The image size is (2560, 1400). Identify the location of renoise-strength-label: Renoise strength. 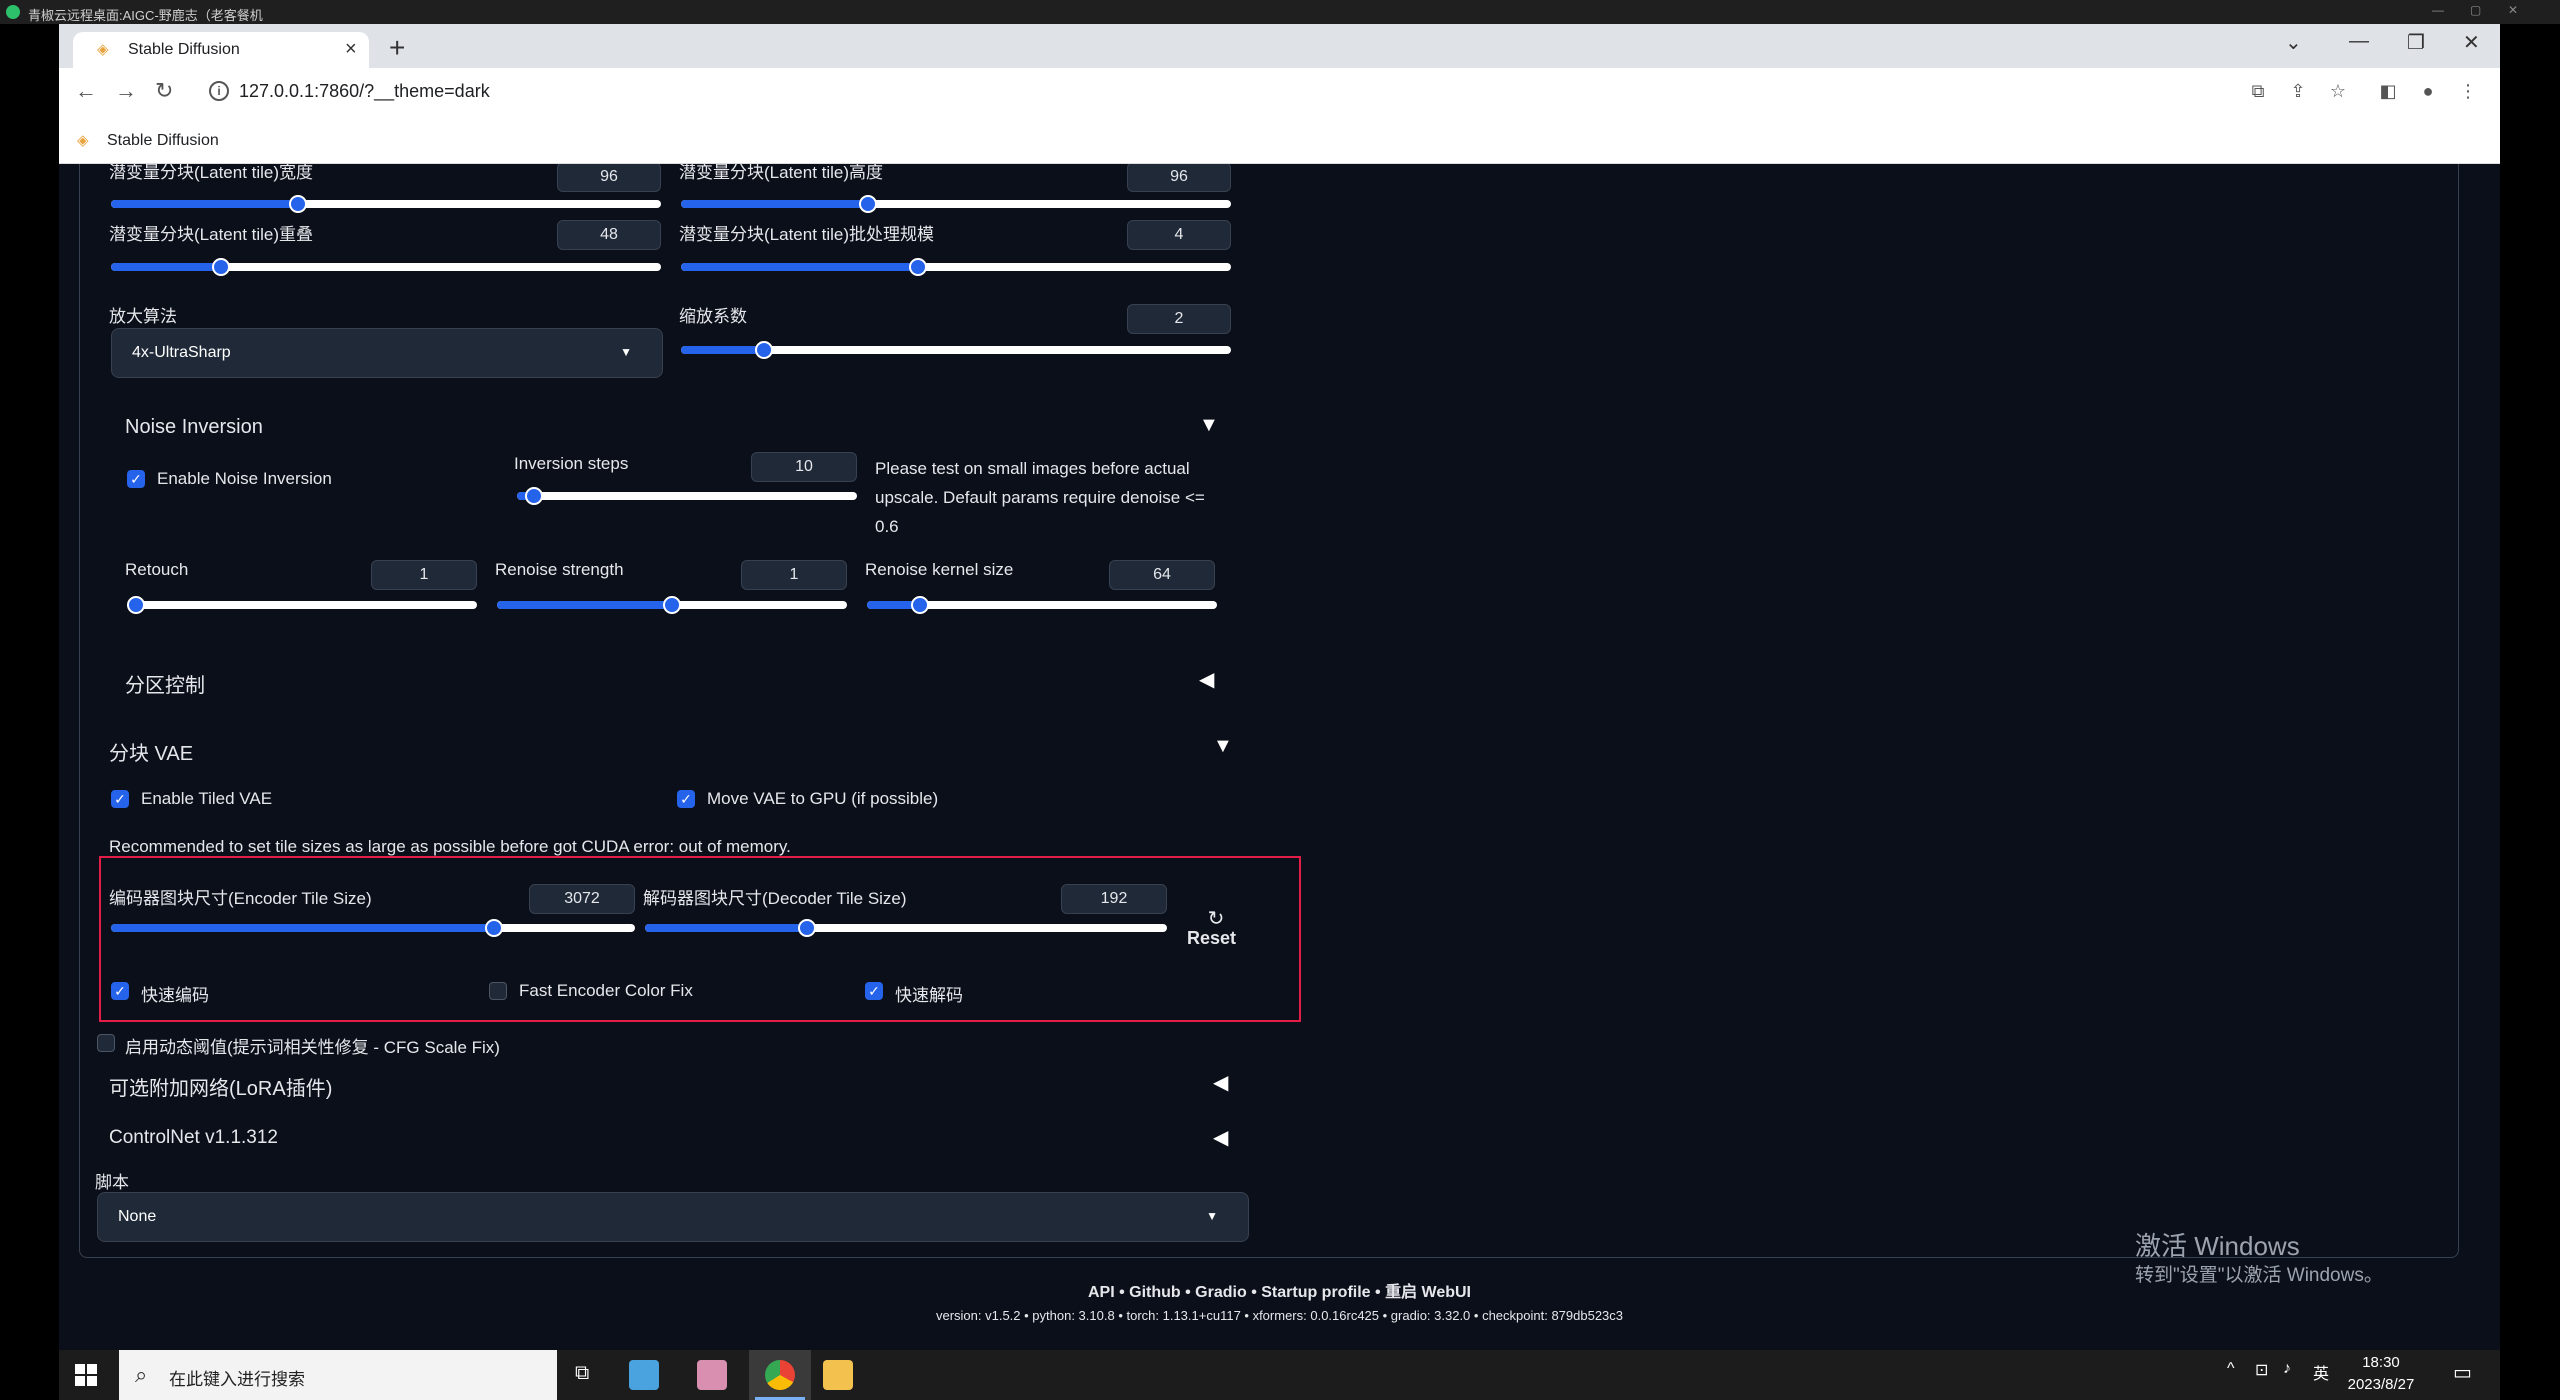
(559, 569).